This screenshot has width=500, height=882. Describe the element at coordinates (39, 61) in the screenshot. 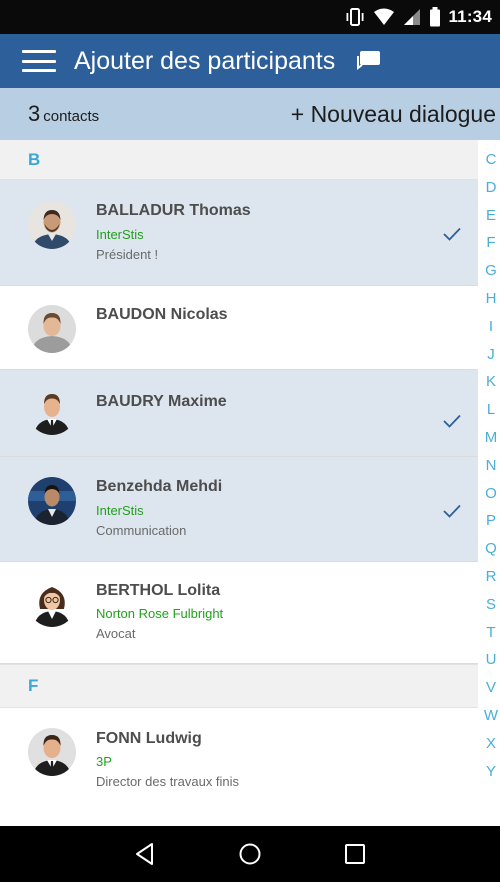

I see `hamburger-menu-icon` at that location.